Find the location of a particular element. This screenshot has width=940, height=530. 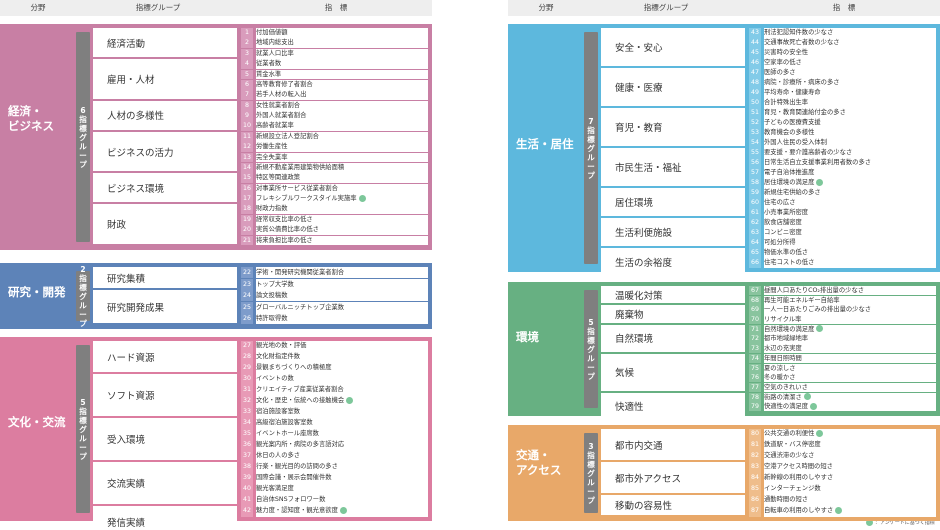

indicator-number: 20 is located at coordinates (247, 230).